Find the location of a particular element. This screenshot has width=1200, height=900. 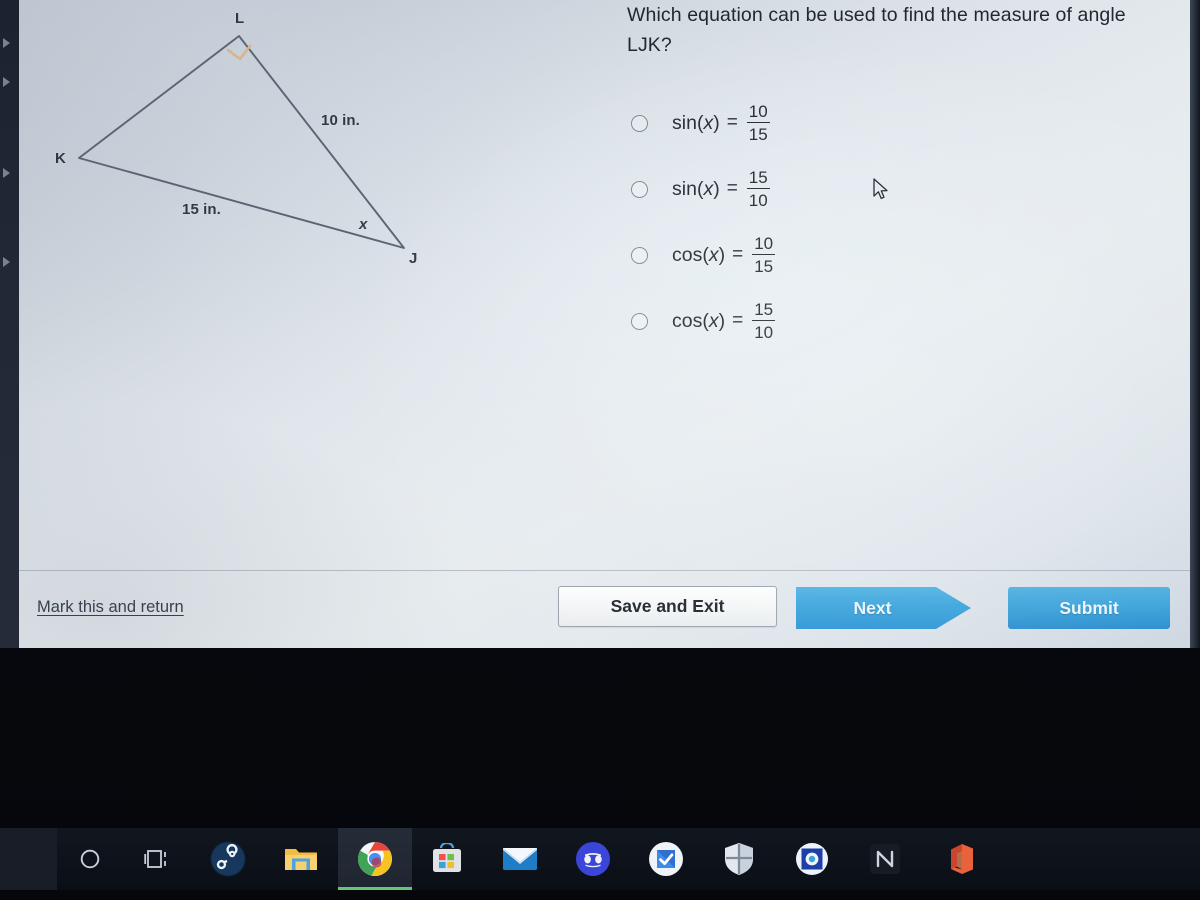

option-1-numerator: 10 is located at coordinates (758, 111).